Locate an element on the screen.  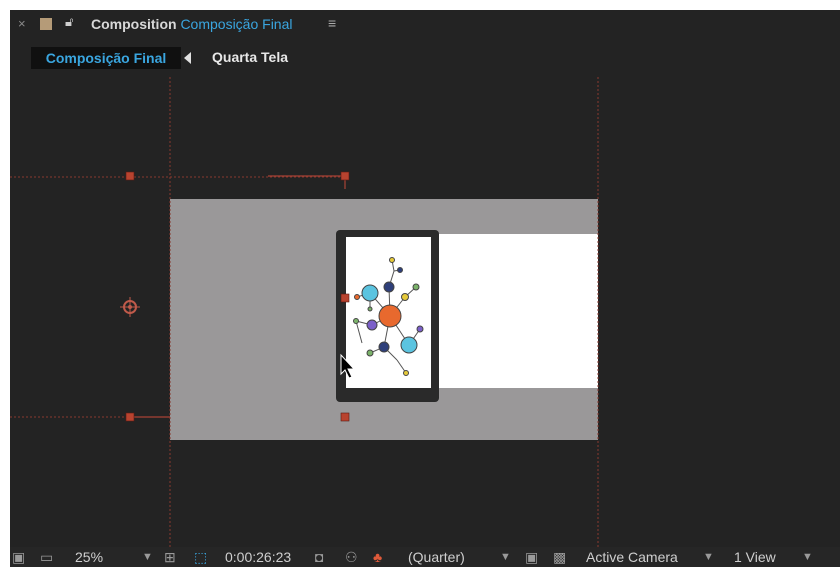
close-icon: × is located at coordinates (22, 23).